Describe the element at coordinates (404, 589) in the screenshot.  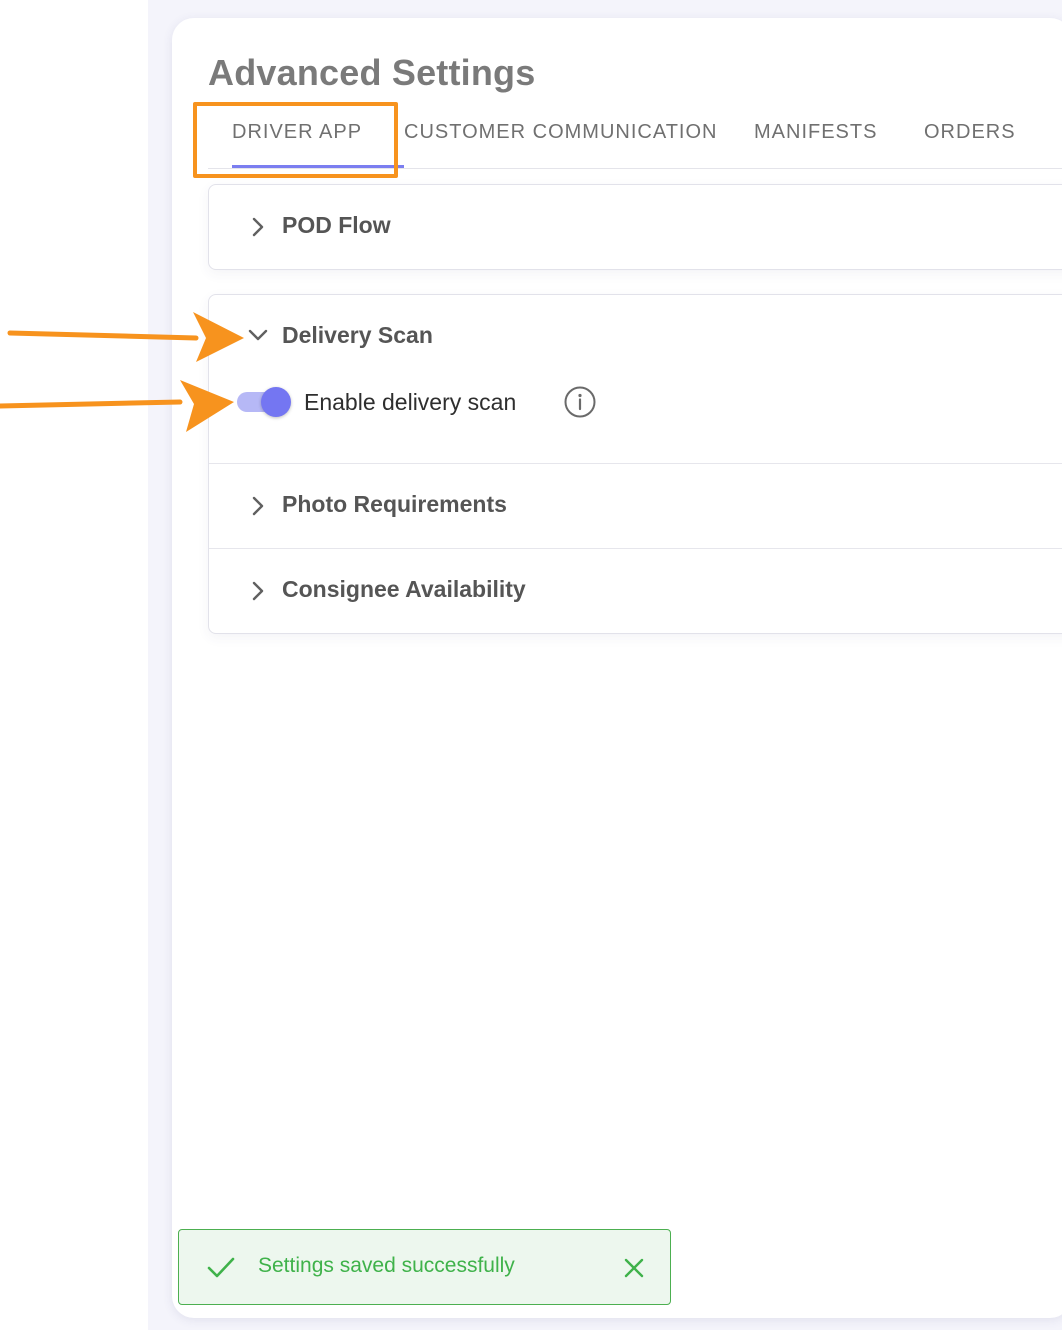
I see `consignee-availability-label: Consignee Availability` at that location.